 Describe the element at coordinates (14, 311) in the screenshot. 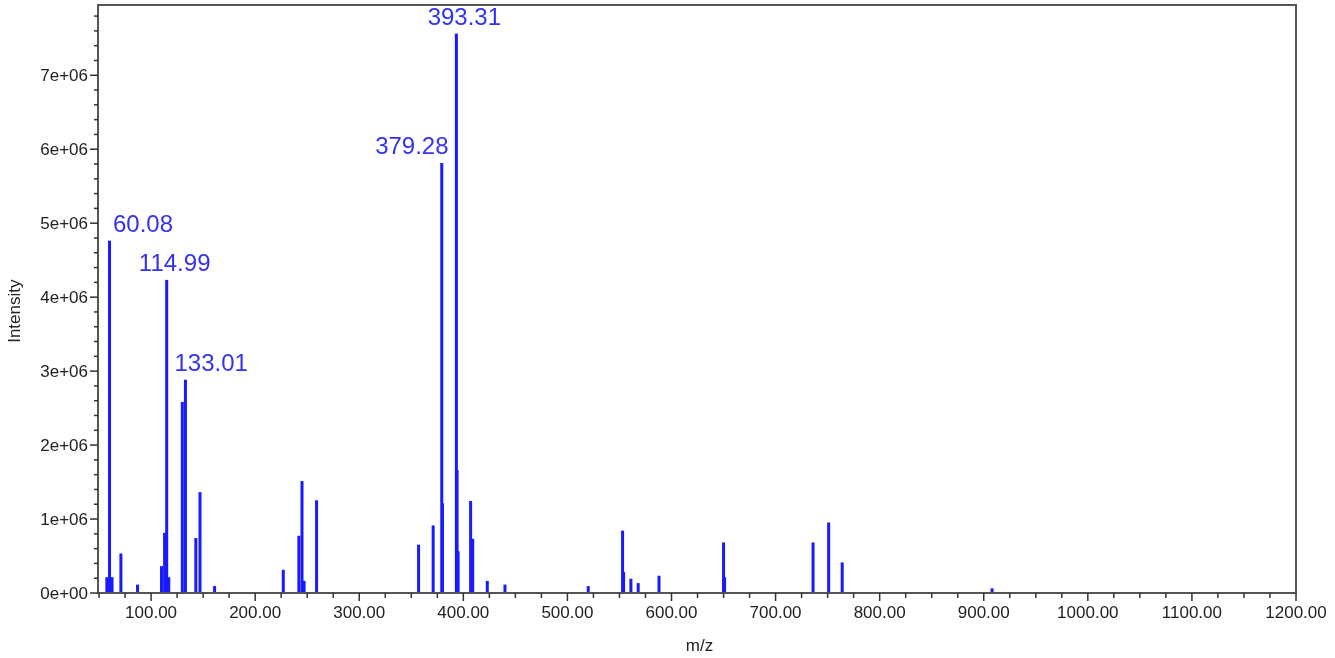

I see `y-axis-title: Intensity` at that location.